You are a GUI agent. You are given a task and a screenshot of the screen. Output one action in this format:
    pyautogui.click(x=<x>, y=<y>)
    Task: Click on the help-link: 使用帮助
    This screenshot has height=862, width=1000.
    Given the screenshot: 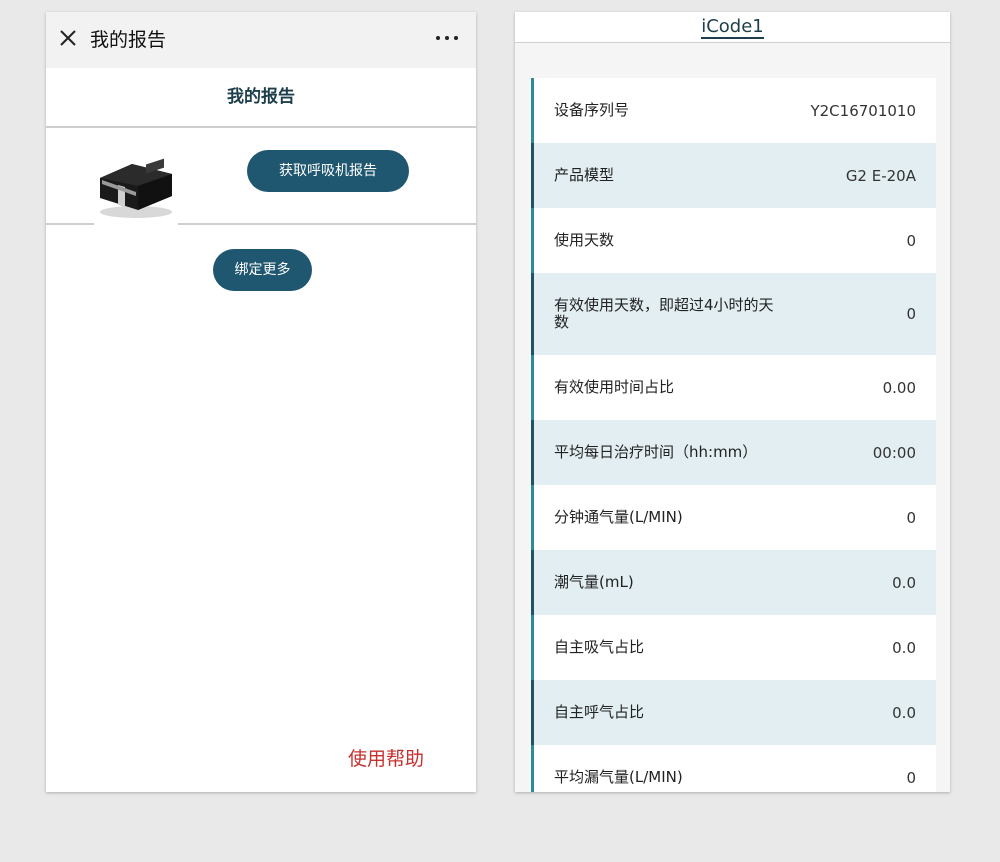 What is the action you would take?
    pyautogui.click(x=386, y=757)
    